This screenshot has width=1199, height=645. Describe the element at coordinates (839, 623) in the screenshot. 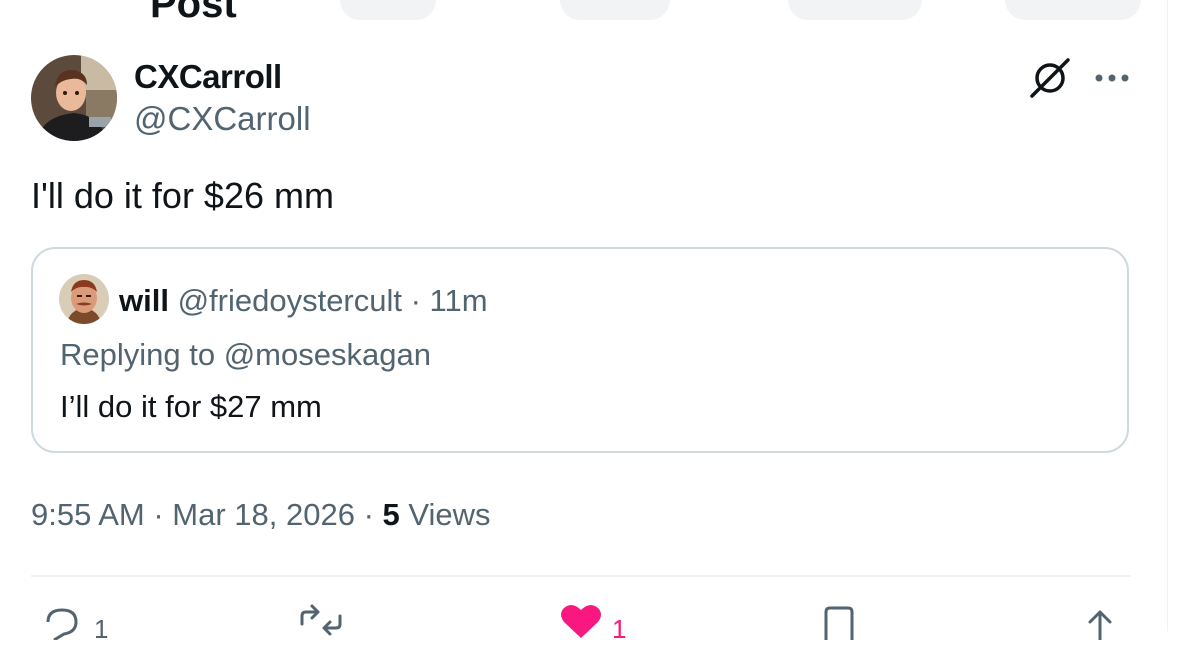

I see `bookmark-icon` at that location.